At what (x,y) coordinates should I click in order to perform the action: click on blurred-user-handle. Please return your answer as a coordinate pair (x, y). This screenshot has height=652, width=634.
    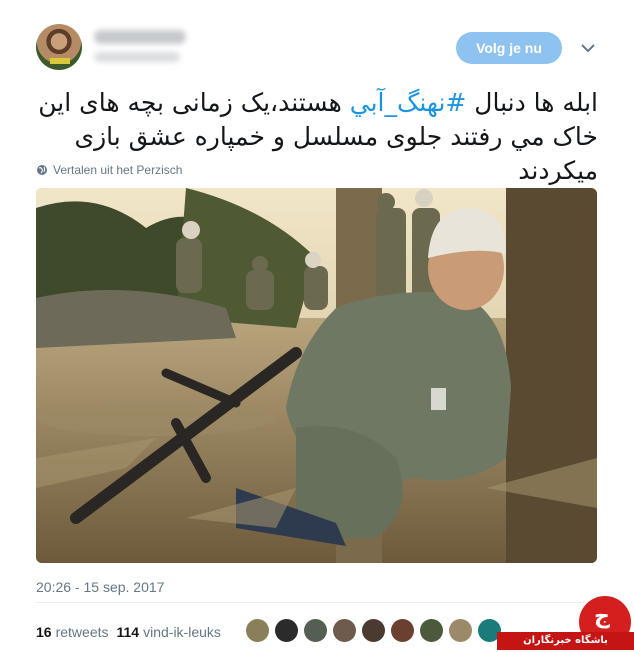
    Looking at the image, I should click on (137, 57).